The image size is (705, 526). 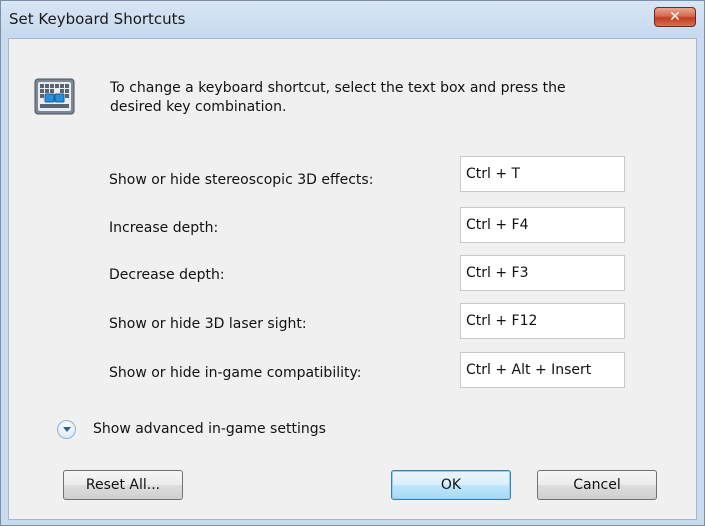 I want to click on chevron-down-icon, so click(x=66, y=429).